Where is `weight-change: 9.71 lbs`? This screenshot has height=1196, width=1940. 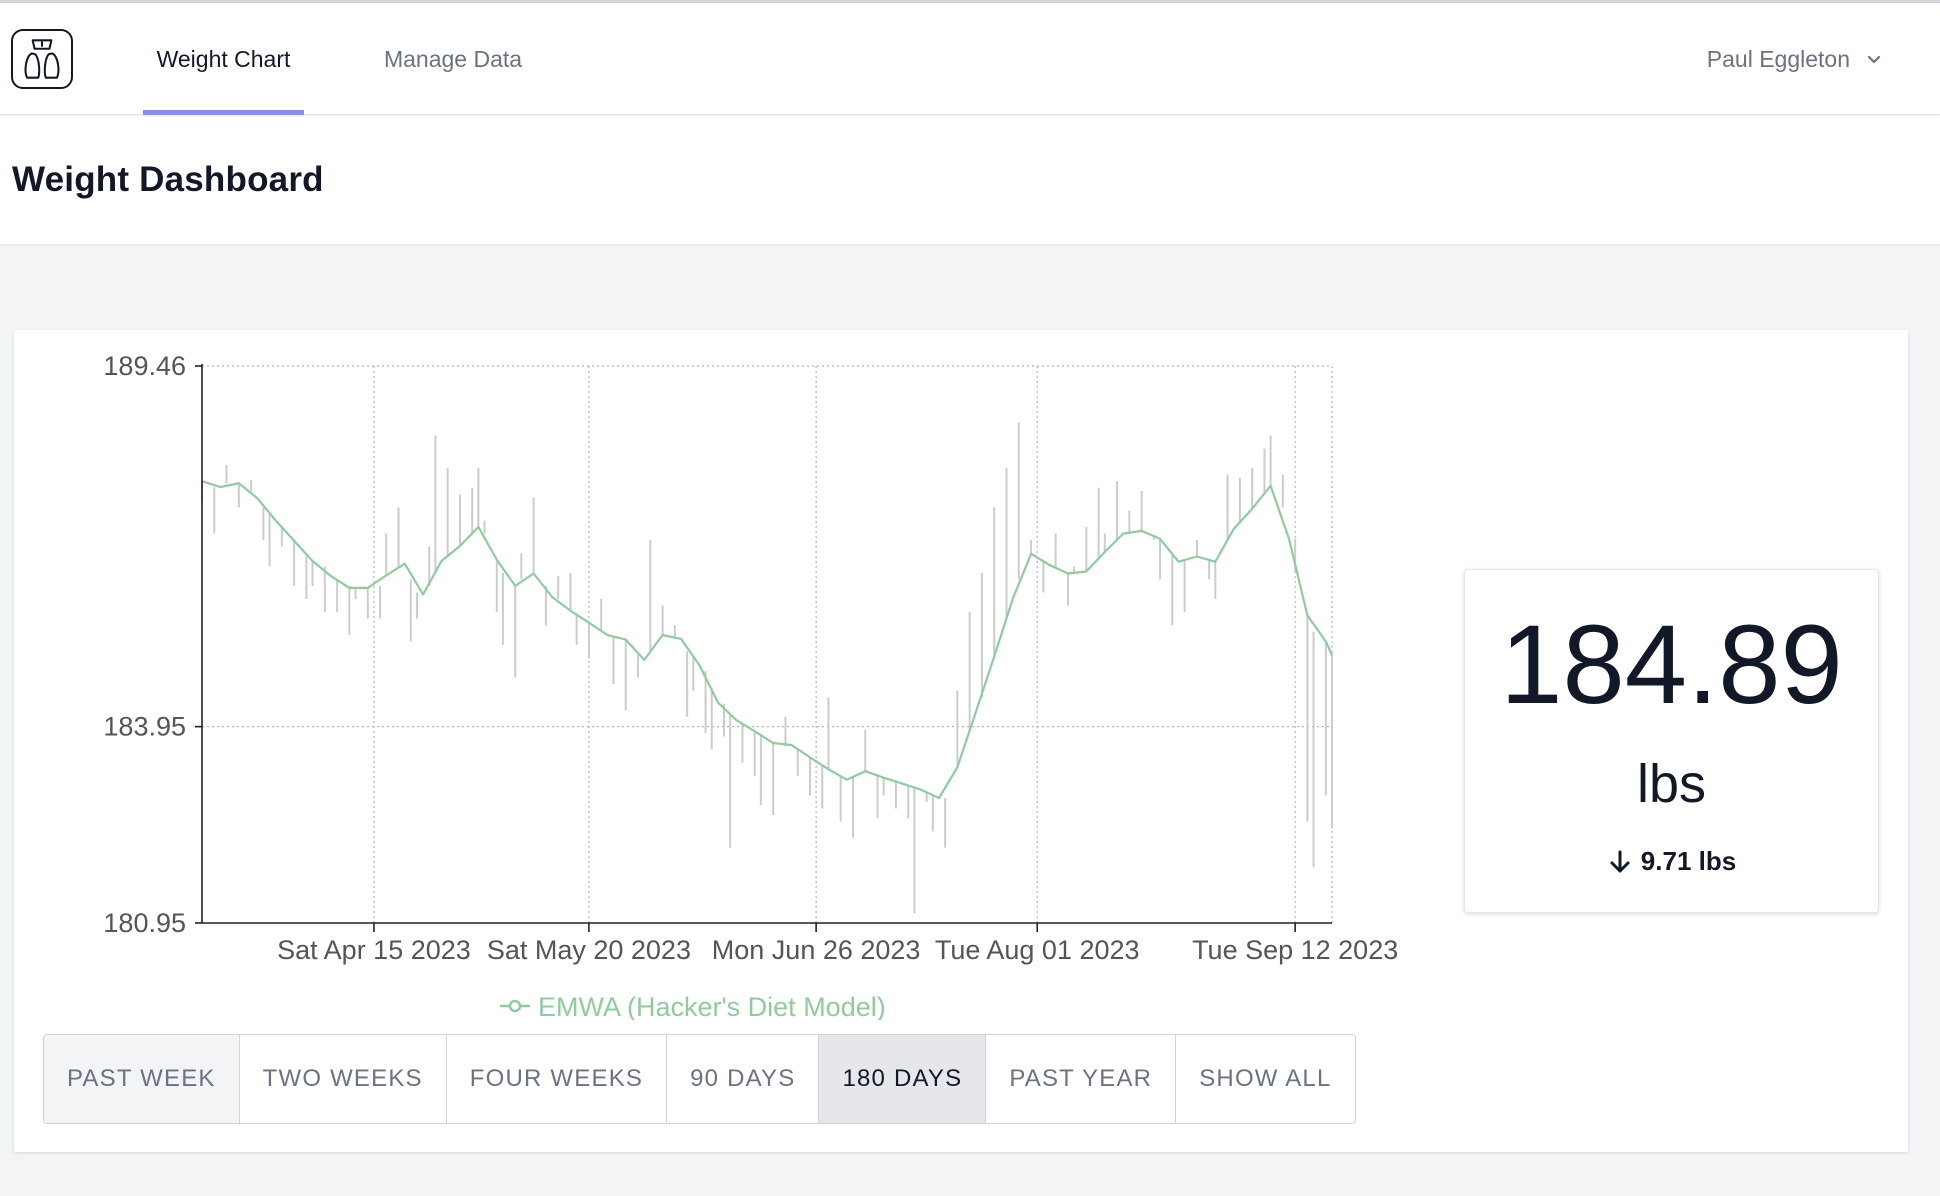
weight-change: 9.71 lbs is located at coordinates (1671, 861).